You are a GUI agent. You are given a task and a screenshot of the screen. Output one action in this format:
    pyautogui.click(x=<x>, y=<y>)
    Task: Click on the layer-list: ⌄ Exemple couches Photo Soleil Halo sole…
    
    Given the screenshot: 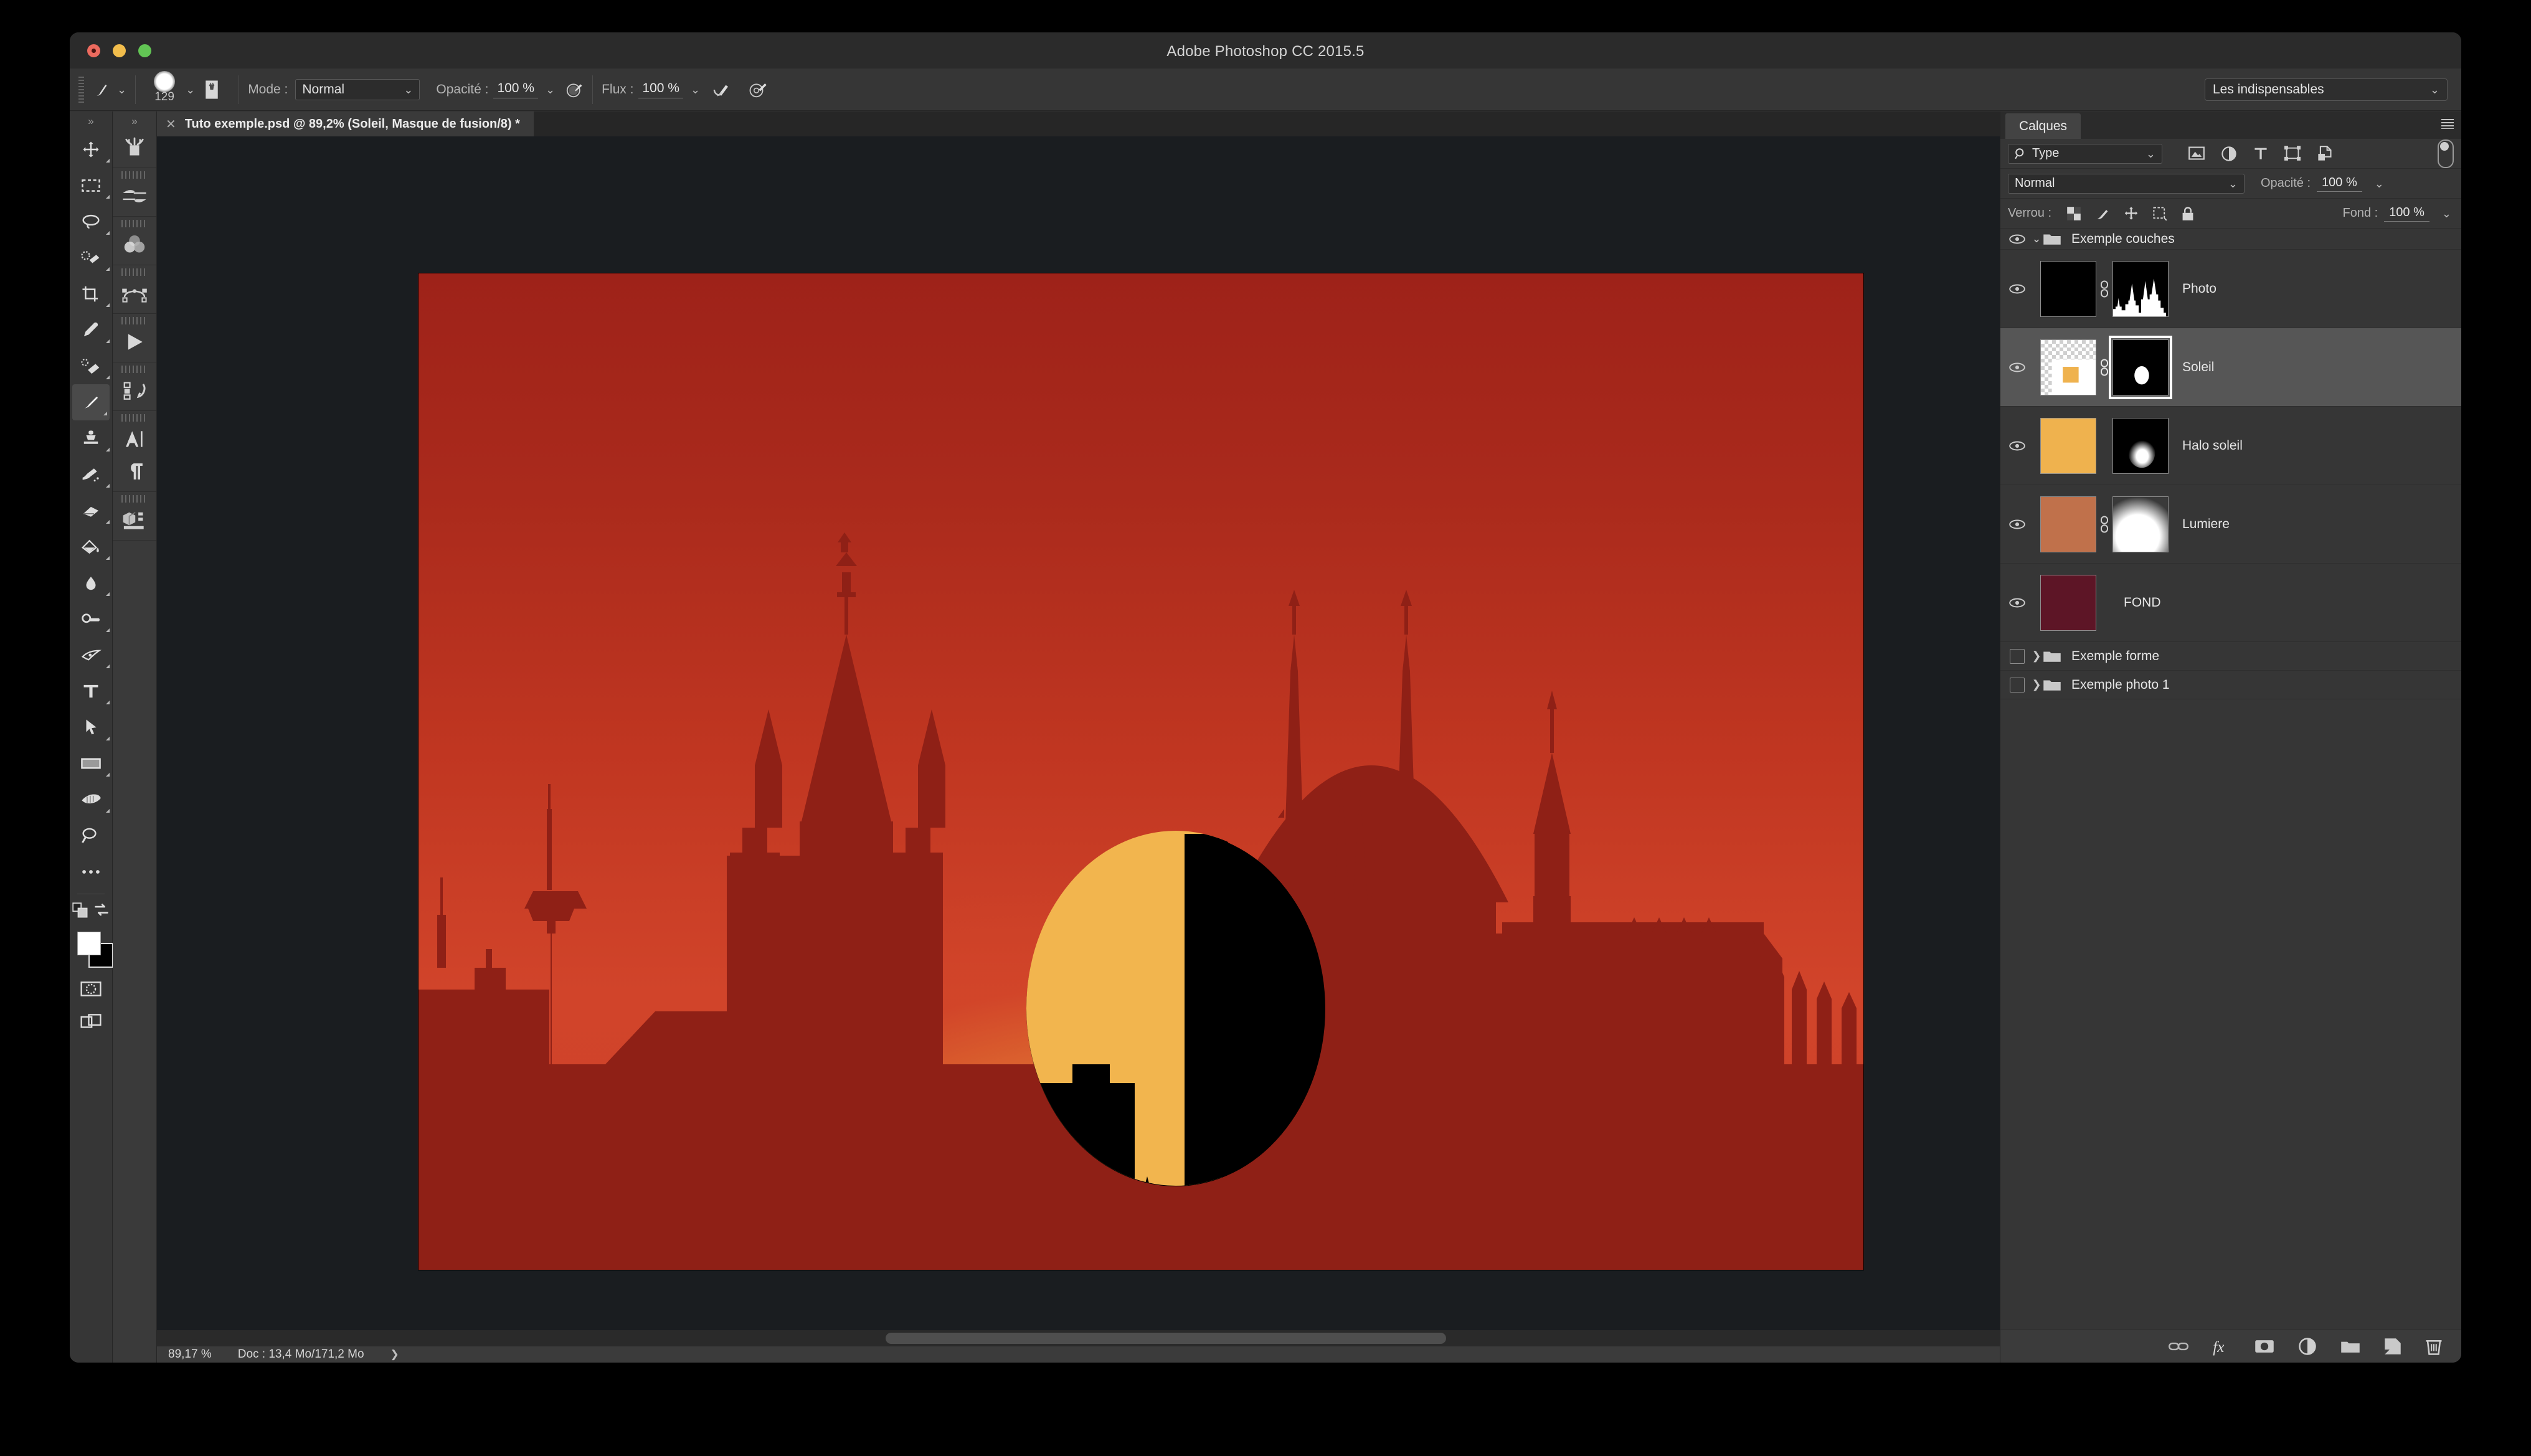 What is the action you would take?
    pyautogui.click(x=2230, y=780)
    